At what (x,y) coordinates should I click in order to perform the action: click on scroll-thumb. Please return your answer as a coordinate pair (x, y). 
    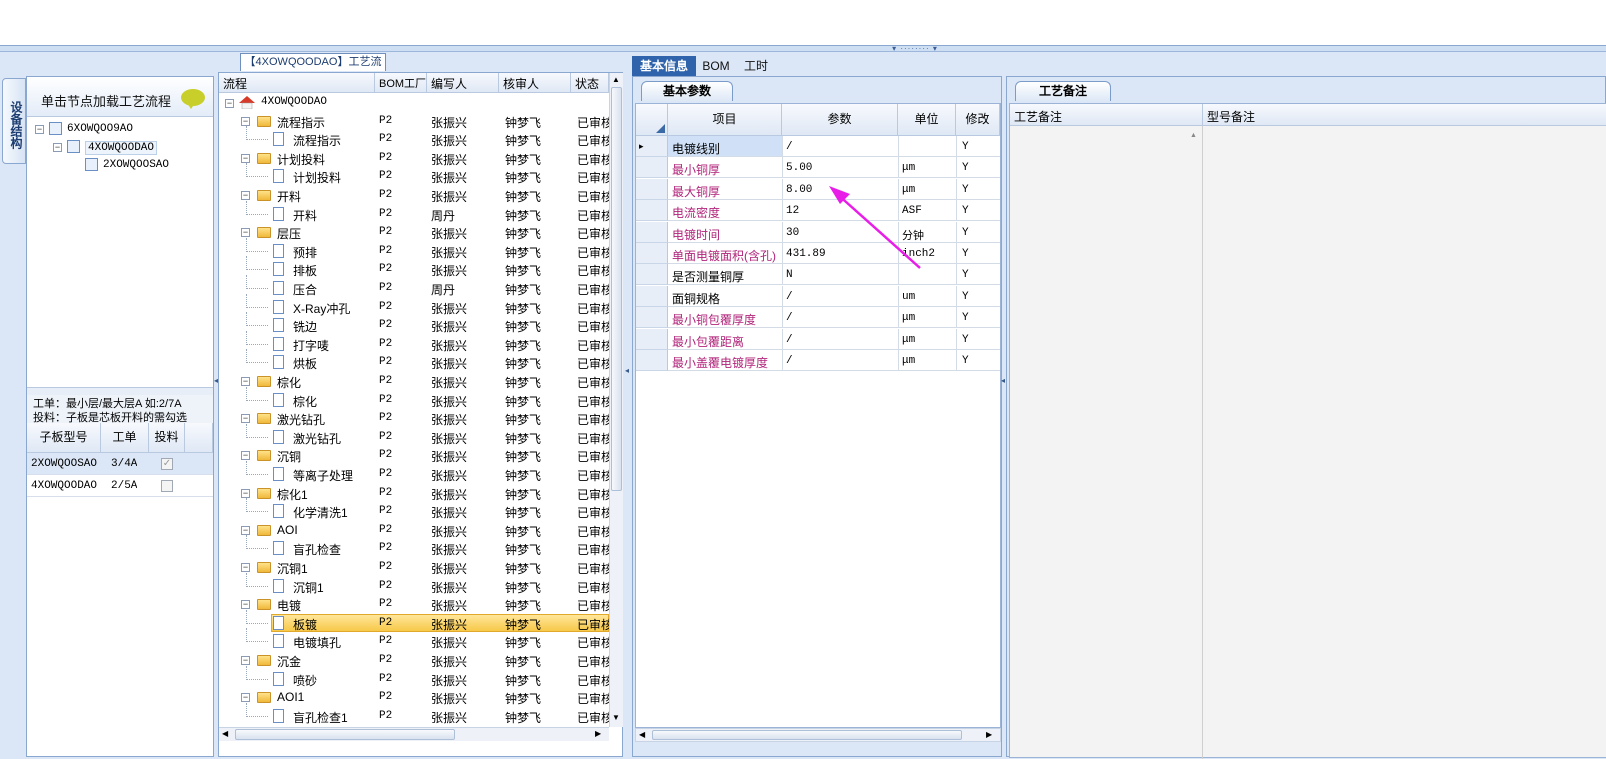
    Looking at the image, I should click on (616, 289).